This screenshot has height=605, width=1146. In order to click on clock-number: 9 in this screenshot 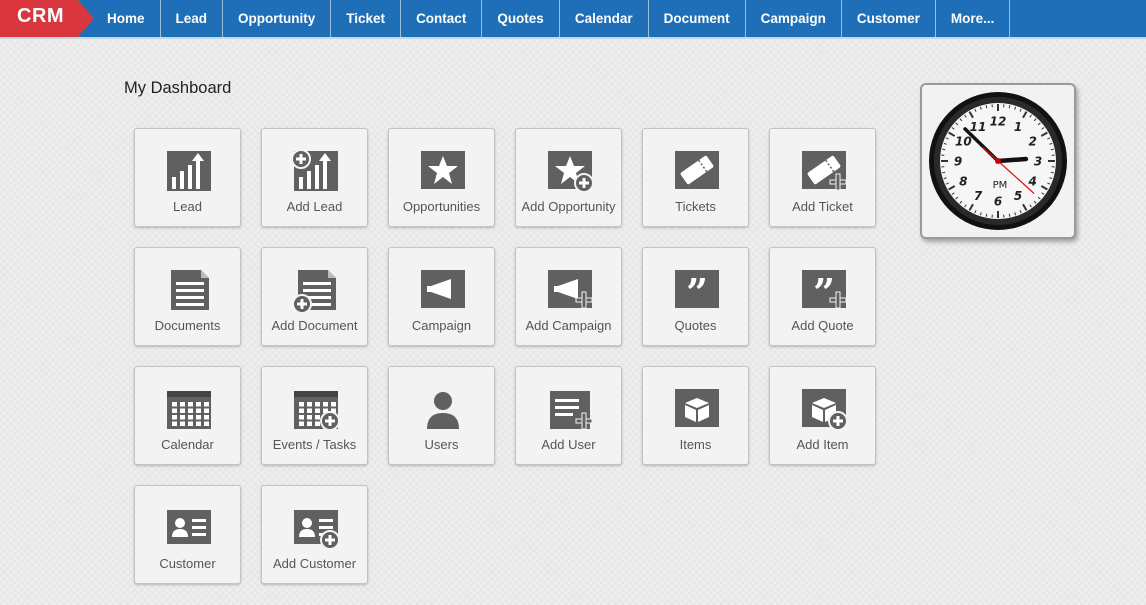, I will do `click(958, 162)`.